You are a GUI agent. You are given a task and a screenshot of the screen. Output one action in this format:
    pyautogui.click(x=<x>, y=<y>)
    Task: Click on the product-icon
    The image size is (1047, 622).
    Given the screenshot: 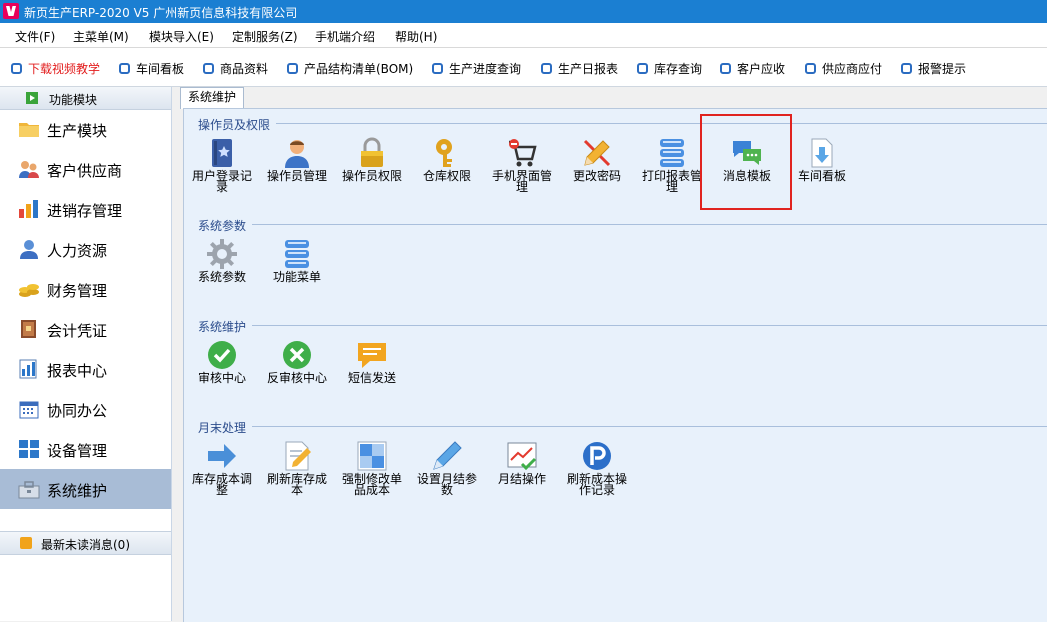 What is the action you would take?
    pyautogui.click(x=208, y=68)
    